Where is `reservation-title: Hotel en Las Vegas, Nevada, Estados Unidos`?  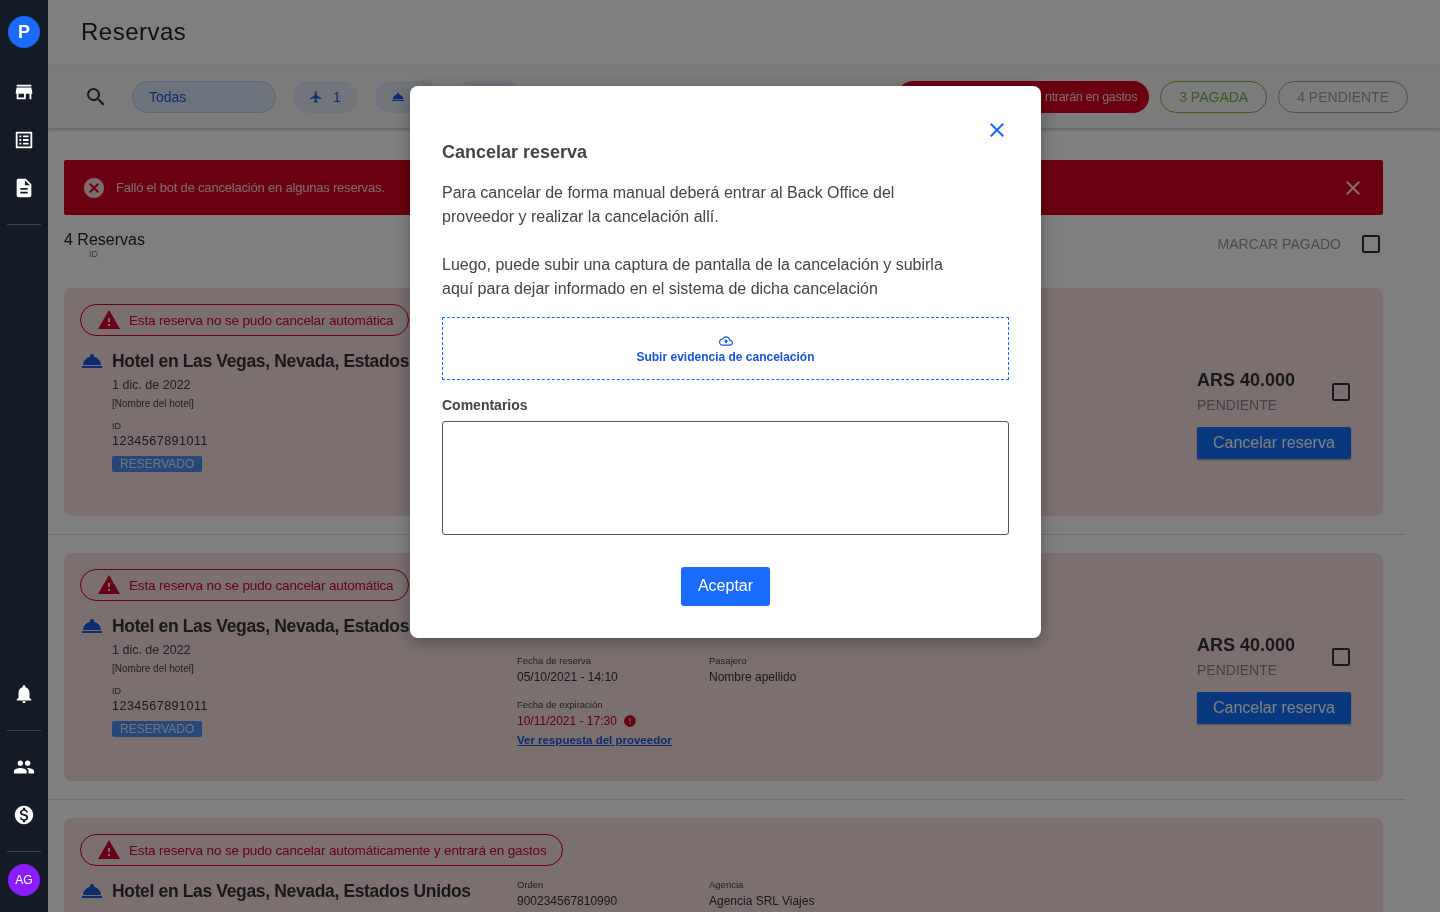
reservation-title: Hotel en Las Vegas, Nevada, Estados Unidos is located at coordinates (291, 891).